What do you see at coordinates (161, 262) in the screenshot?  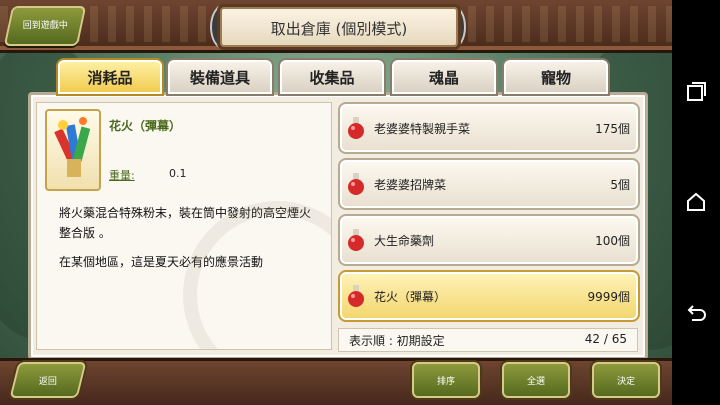 I see `item-description-extra: 在某個地區，這是夏天必有的應景活動` at bounding box center [161, 262].